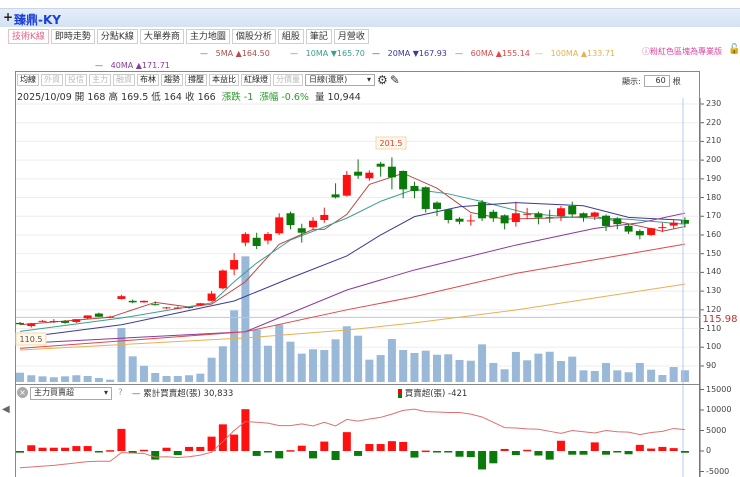  I want to click on flow-tick: 15000, so click(719, 389).